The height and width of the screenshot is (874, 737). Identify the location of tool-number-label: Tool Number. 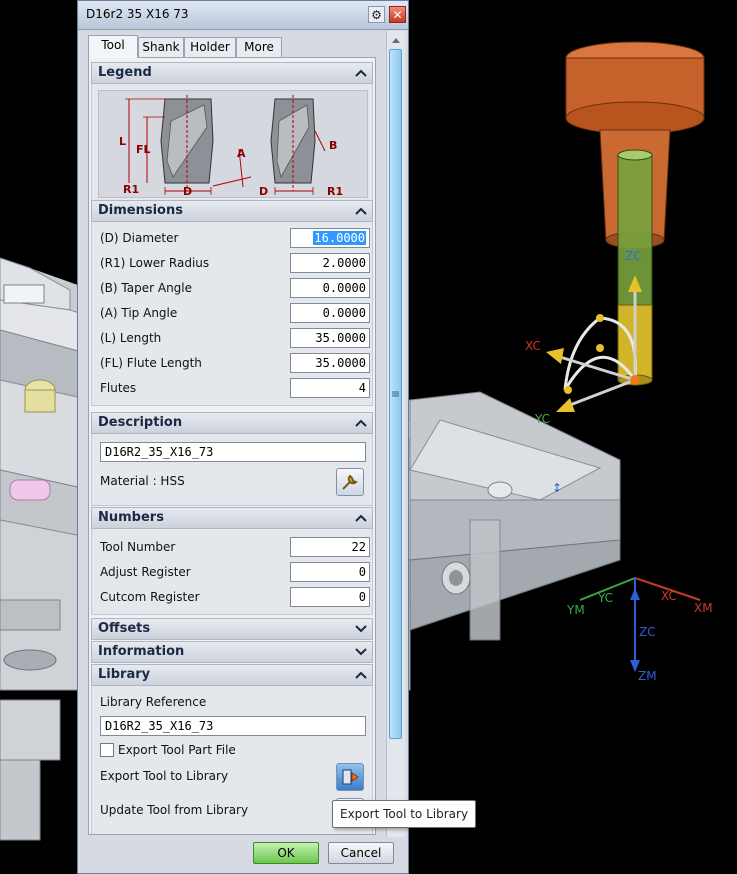
(138, 547).